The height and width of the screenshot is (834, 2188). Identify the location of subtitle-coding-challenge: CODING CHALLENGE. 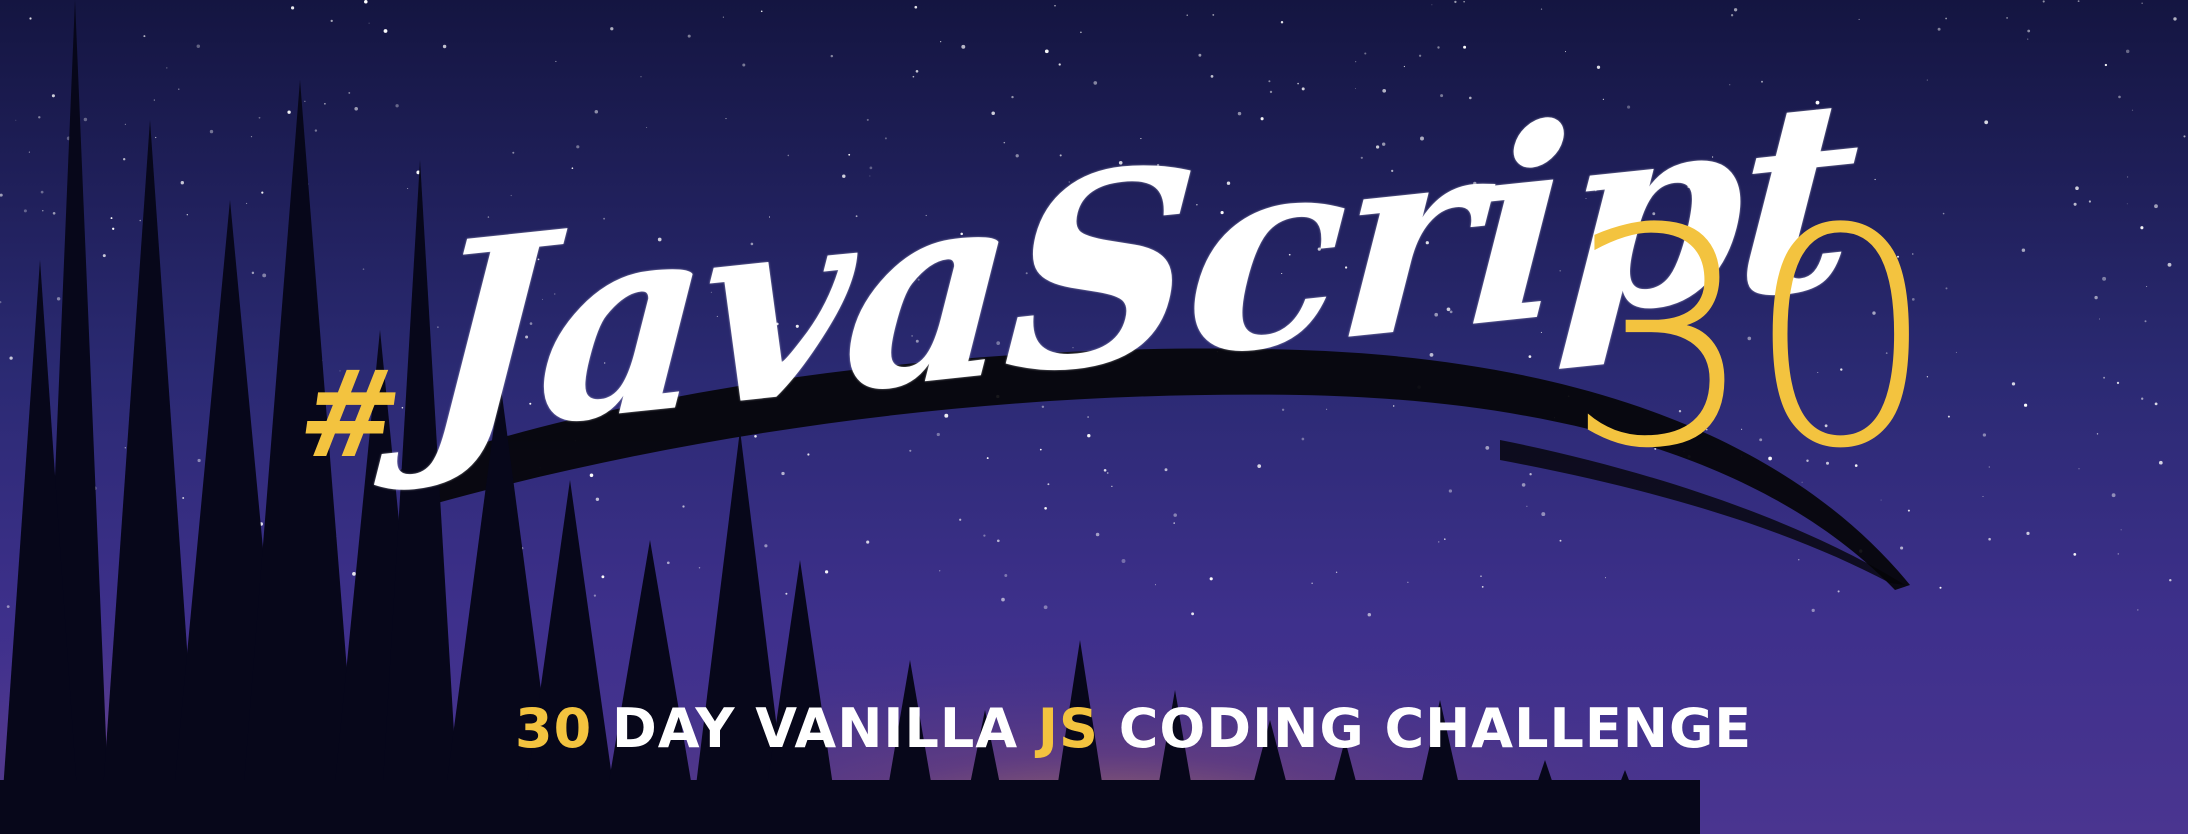
(1425, 728).